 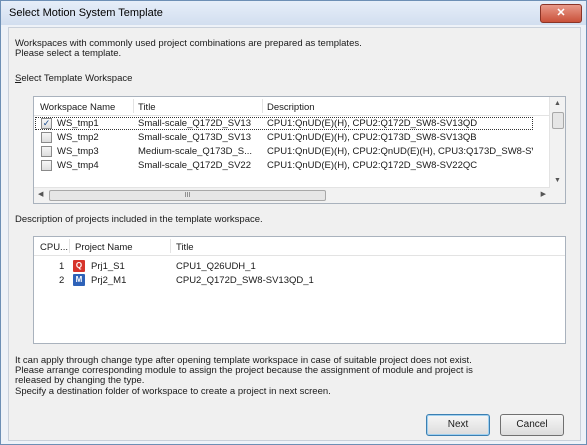 I want to click on plc-project-icon: Q, so click(x=79, y=266).